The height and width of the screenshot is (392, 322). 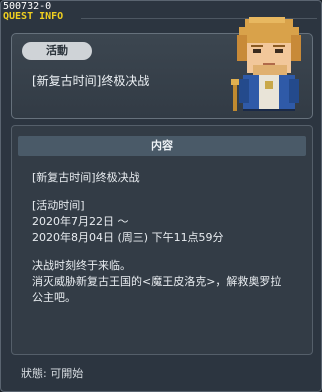 What do you see at coordinates (57, 51) in the screenshot?
I see `event-badge: 活動` at bounding box center [57, 51].